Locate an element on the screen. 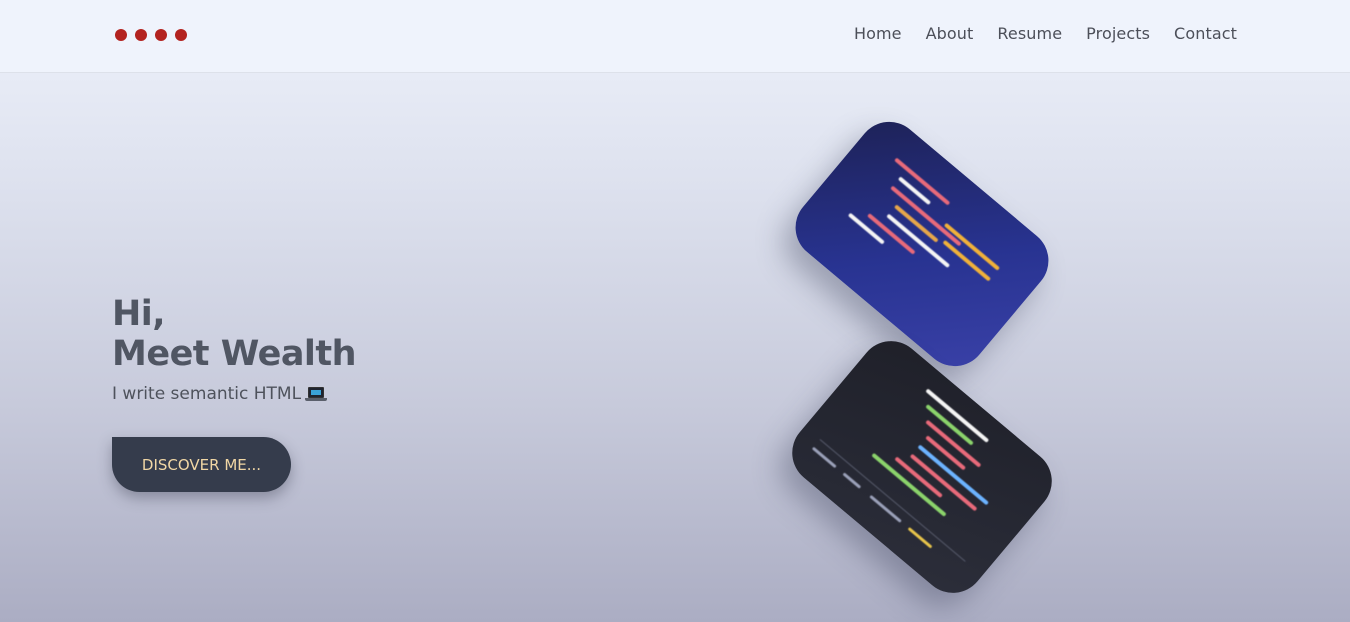  code-image-card-top is located at coordinates (922, 244).